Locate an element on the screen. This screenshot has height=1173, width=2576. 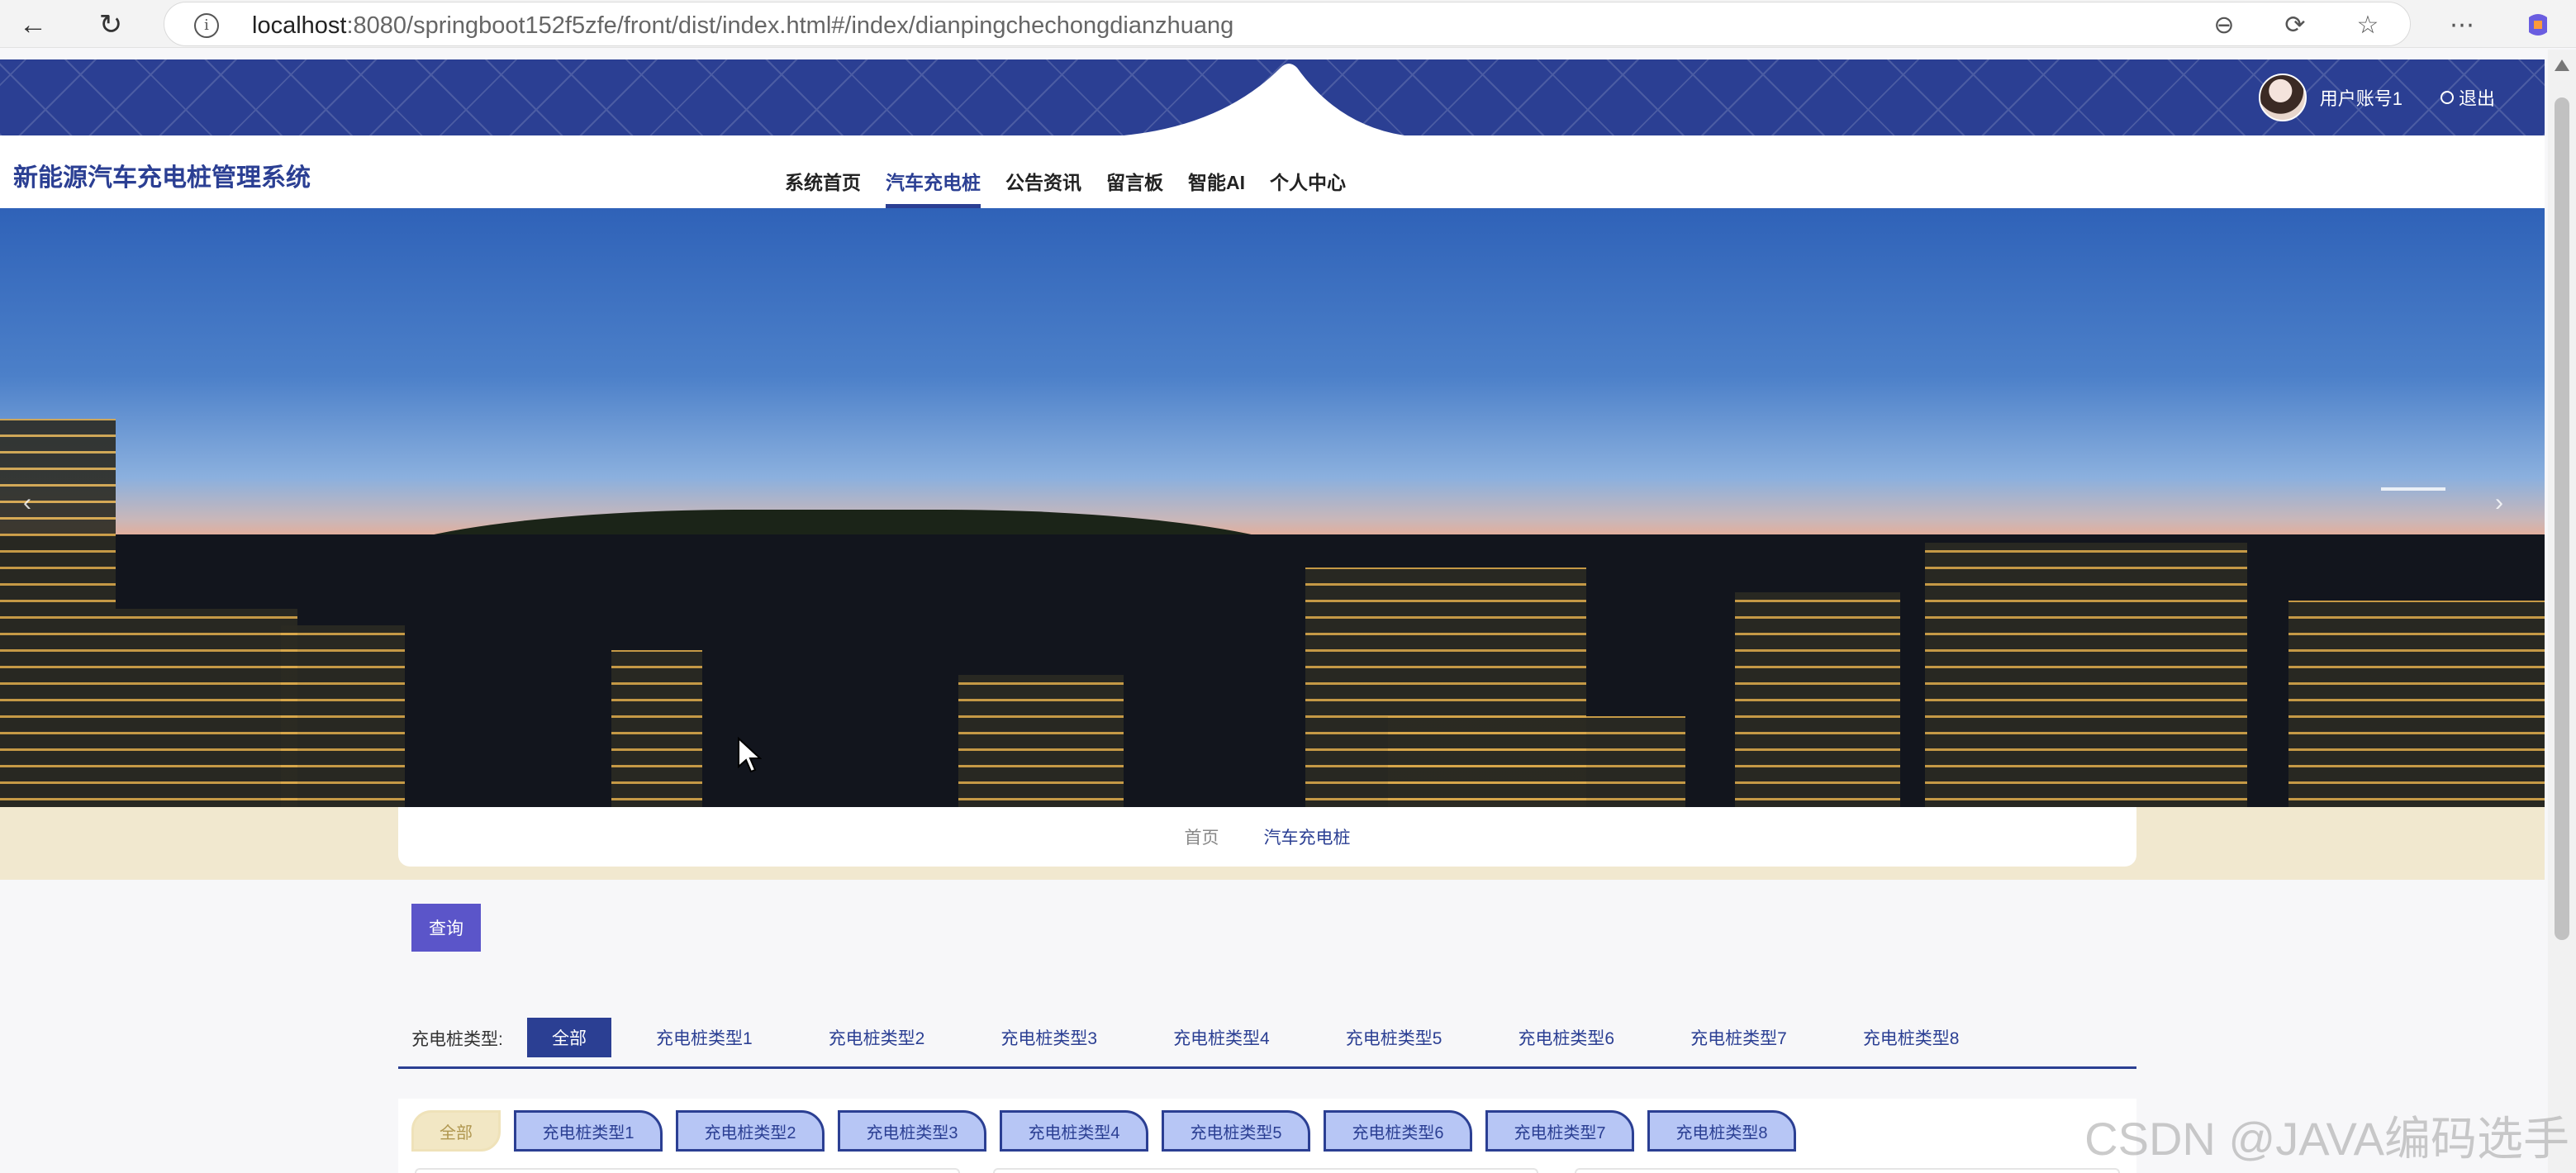
nav-item-message-board: 留言板 is located at coordinates (1134, 171).